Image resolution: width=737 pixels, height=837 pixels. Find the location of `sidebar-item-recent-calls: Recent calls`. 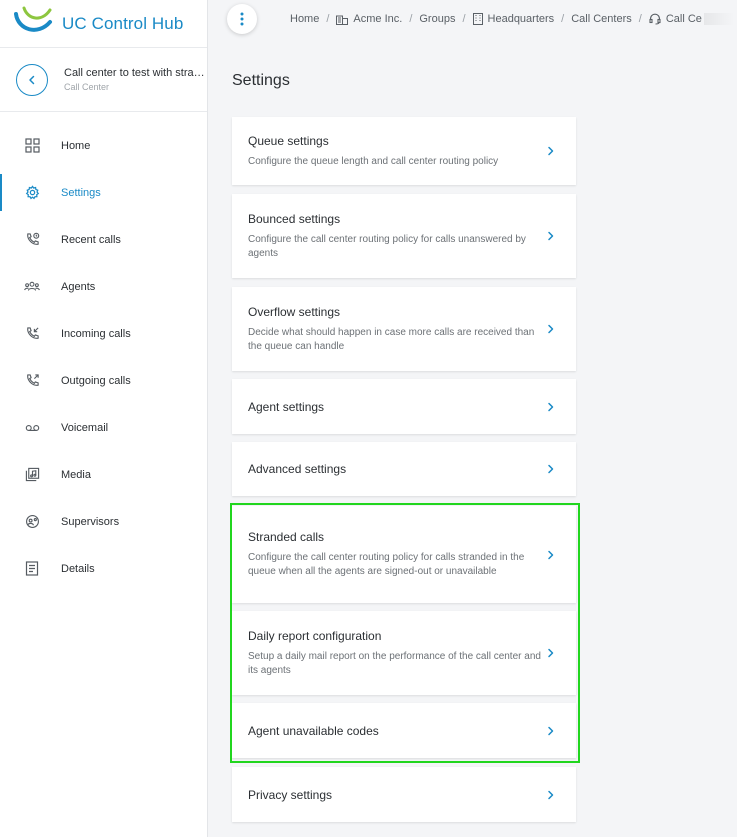

sidebar-item-recent-calls: Recent calls is located at coordinates (103, 239).